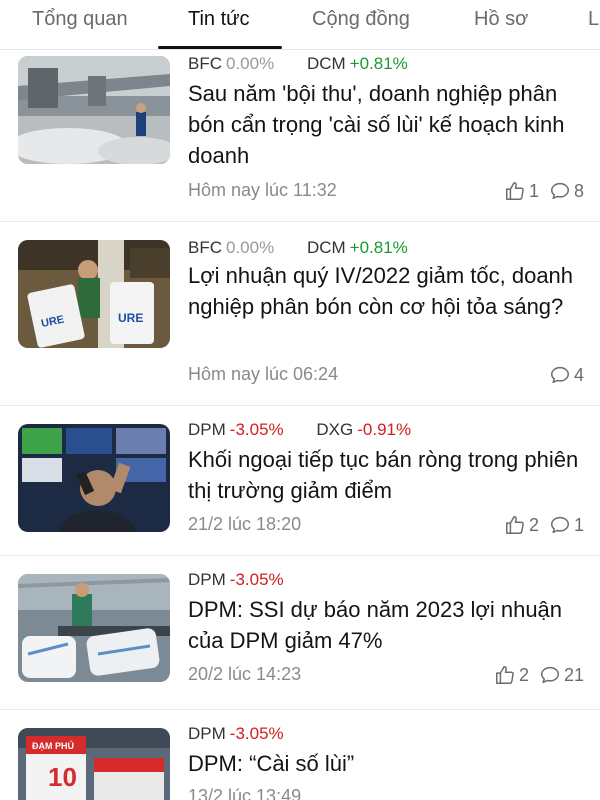 This screenshot has height=800, width=600. Describe the element at coordinates (80, 19) in the screenshot. I see `tab-overview: Tổng quan` at that location.